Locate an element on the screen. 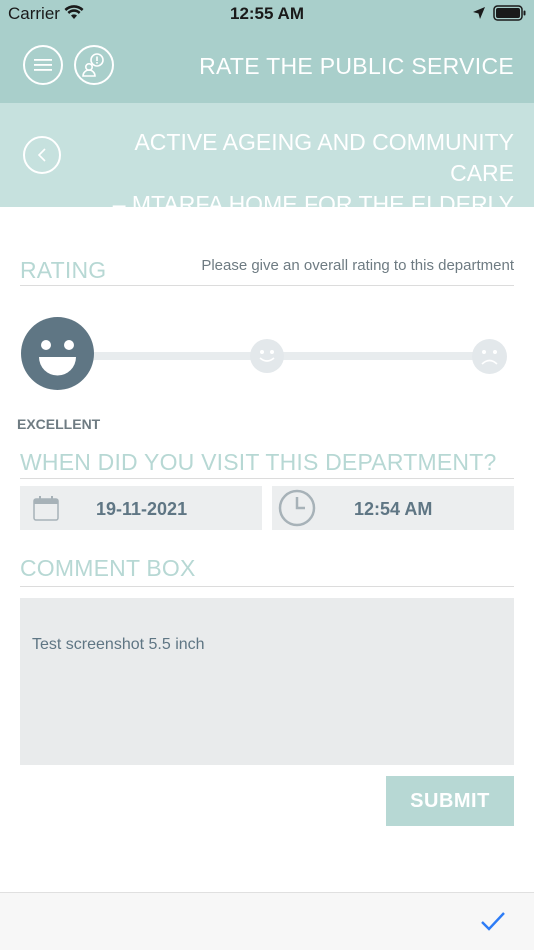 This screenshot has height=950, width=534. rating-excellent-face is located at coordinates (57, 353).